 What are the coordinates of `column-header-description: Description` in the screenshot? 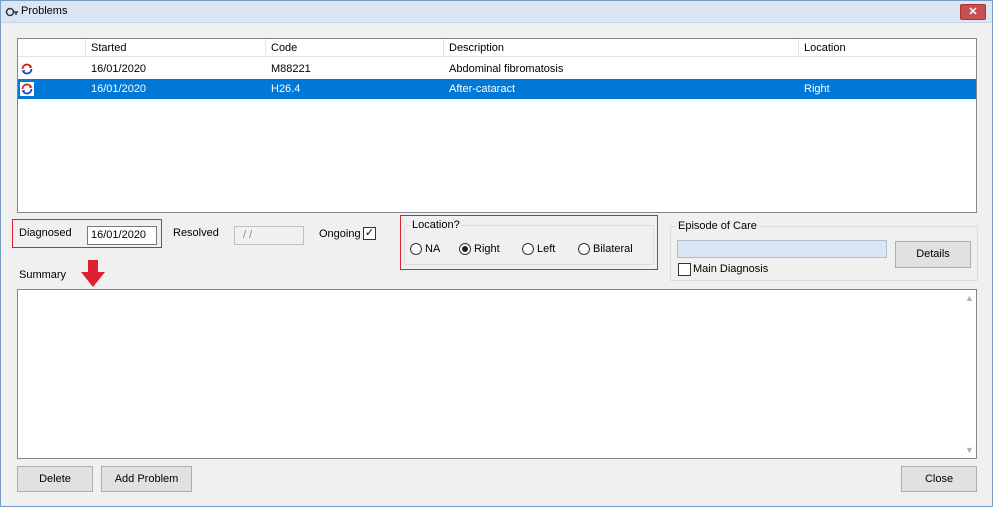 It's located at (621, 48).